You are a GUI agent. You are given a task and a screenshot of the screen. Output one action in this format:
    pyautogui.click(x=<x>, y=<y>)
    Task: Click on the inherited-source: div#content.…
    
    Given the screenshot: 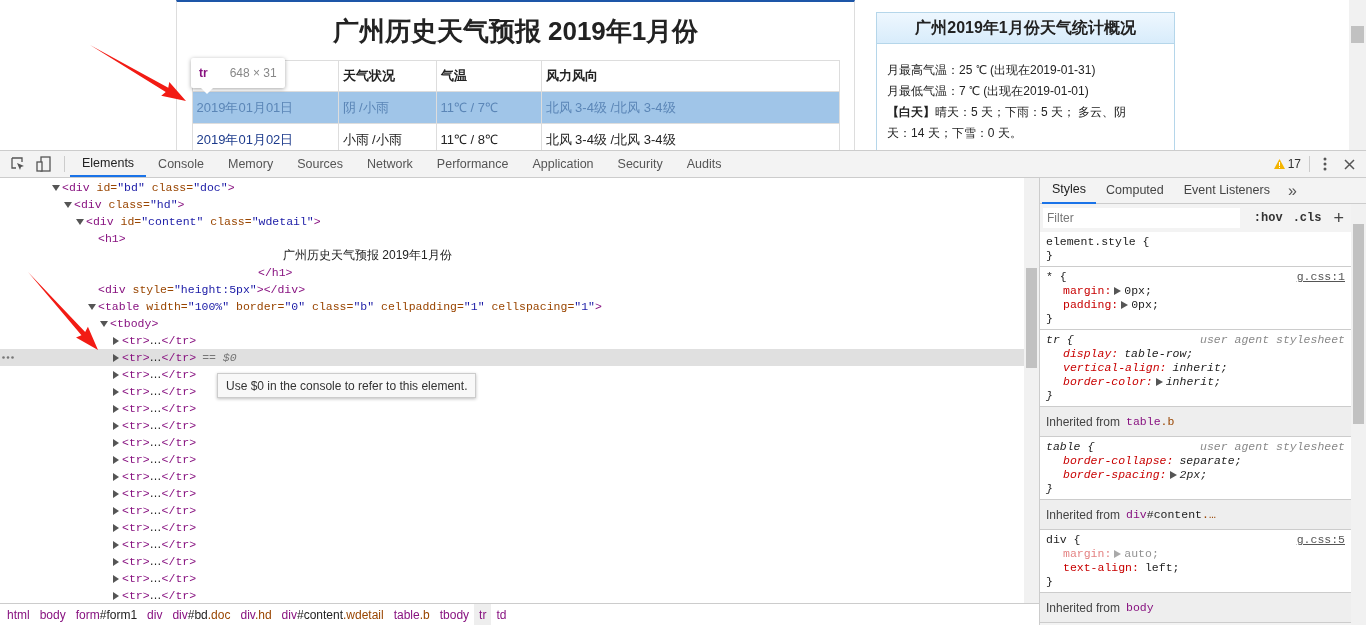 What is the action you would take?
    pyautogui.click(x=1171, y=514)
    